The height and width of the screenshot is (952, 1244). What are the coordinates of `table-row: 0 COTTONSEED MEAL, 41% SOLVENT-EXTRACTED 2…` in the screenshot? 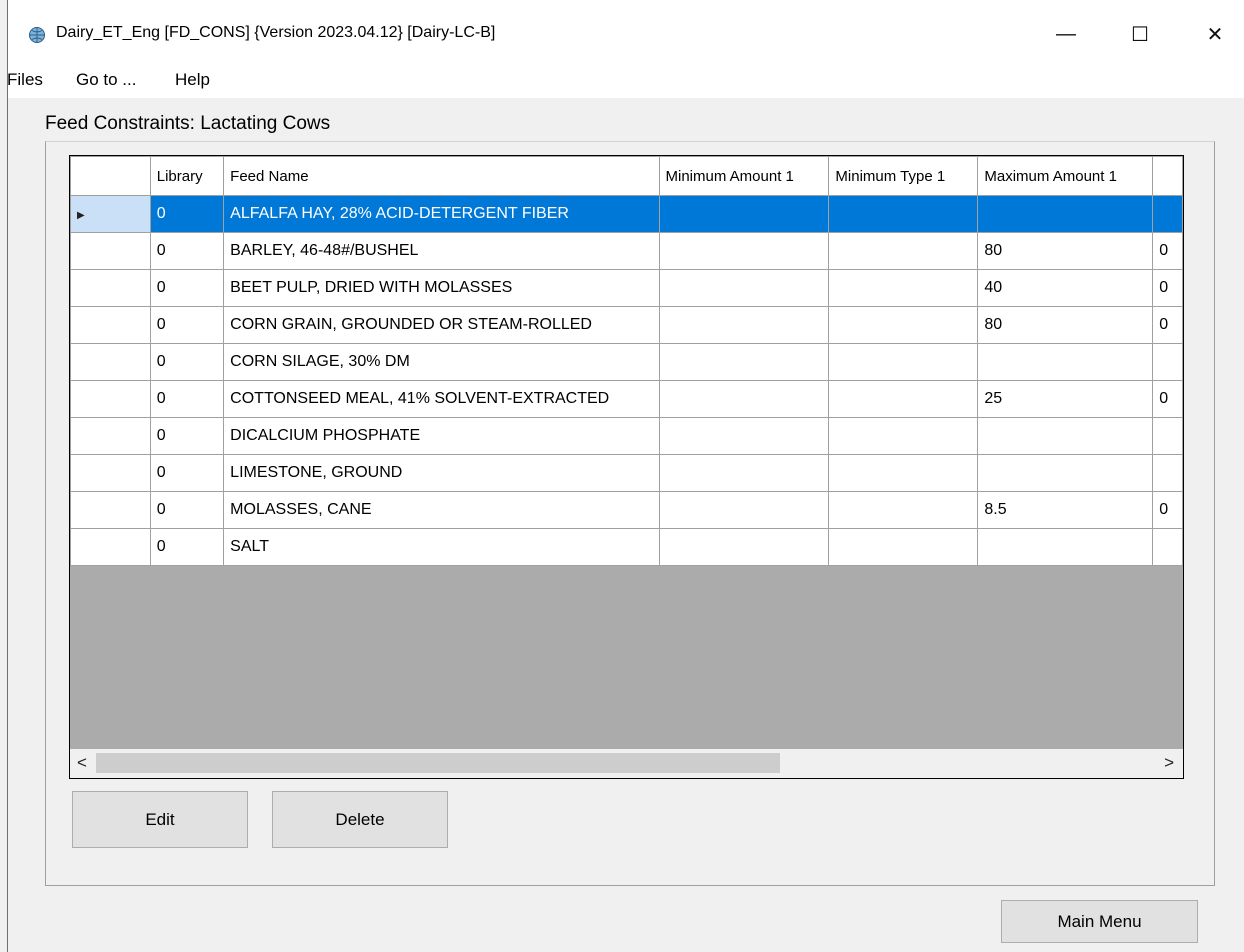 It's located at (626, 399).